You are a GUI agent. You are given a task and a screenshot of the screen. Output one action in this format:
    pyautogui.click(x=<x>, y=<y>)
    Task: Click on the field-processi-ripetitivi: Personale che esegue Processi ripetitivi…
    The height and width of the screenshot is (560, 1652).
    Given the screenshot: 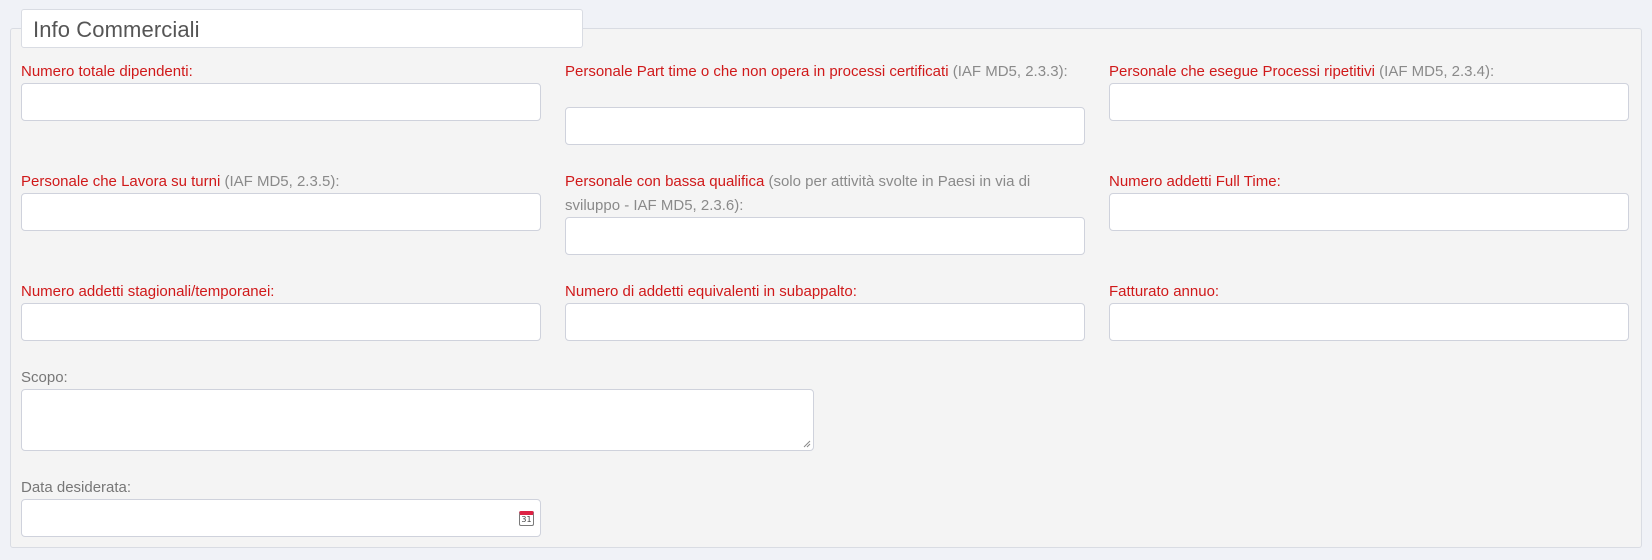 What is the action you would take?
    pyautogui.click(x=1369, y=72)
    